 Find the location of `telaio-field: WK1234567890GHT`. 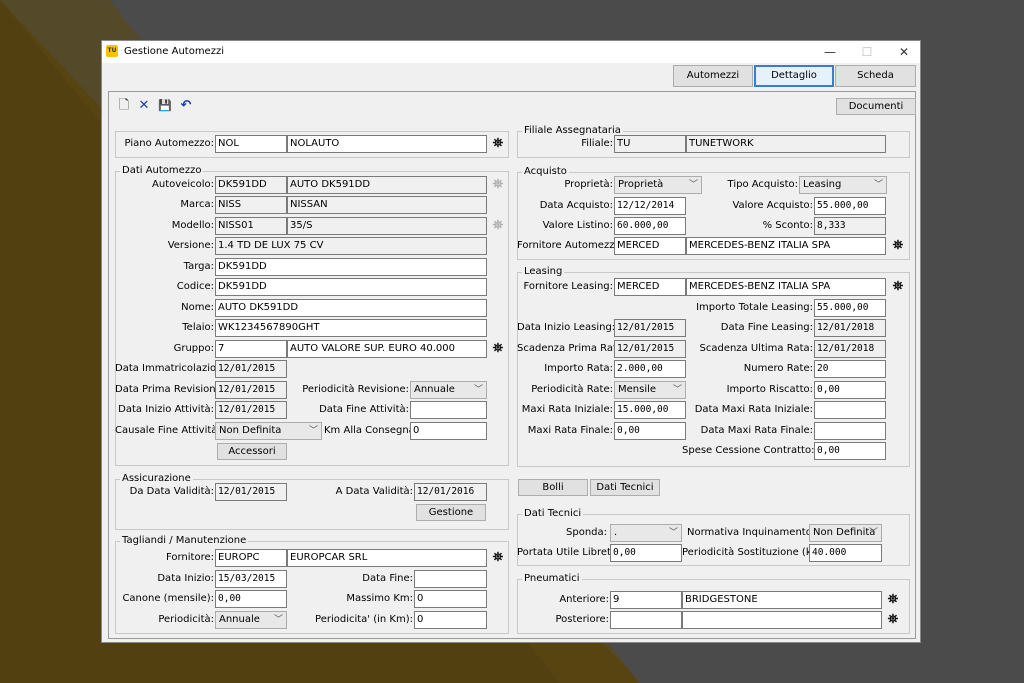

telaio-field: WK1234567890GHT is located at coordinates (351, 328).